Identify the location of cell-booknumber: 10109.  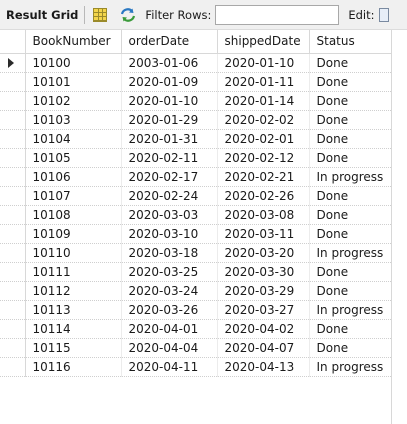
(73, 234).